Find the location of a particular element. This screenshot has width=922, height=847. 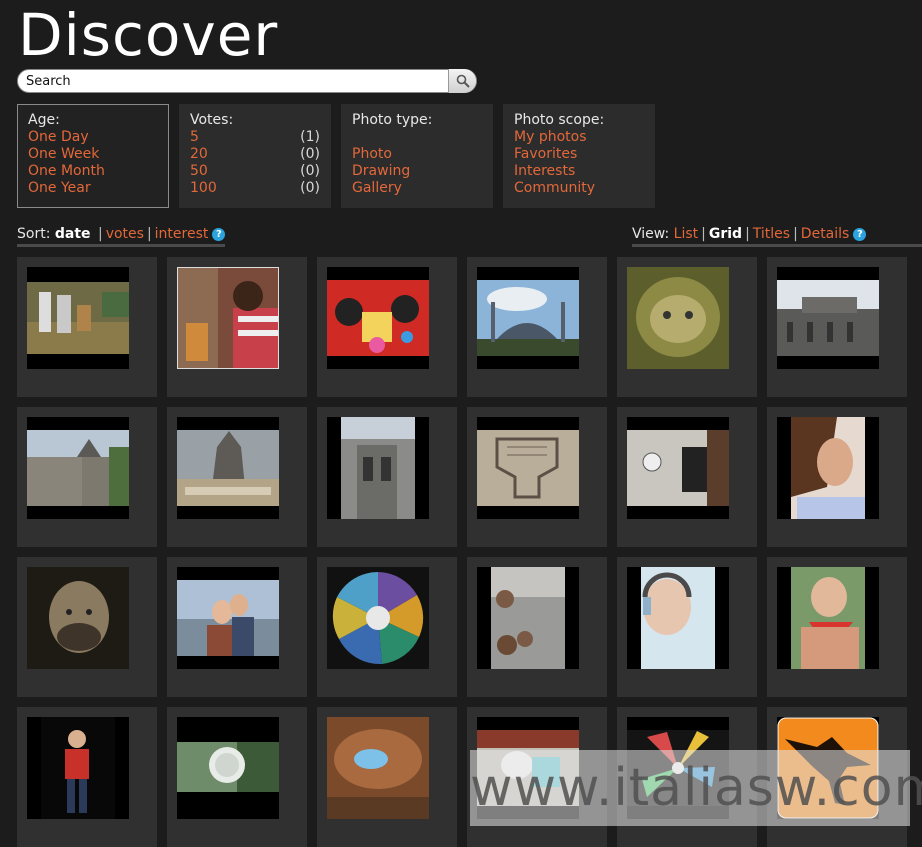

scope-interests: Interests is located at coordinates (579, 171).